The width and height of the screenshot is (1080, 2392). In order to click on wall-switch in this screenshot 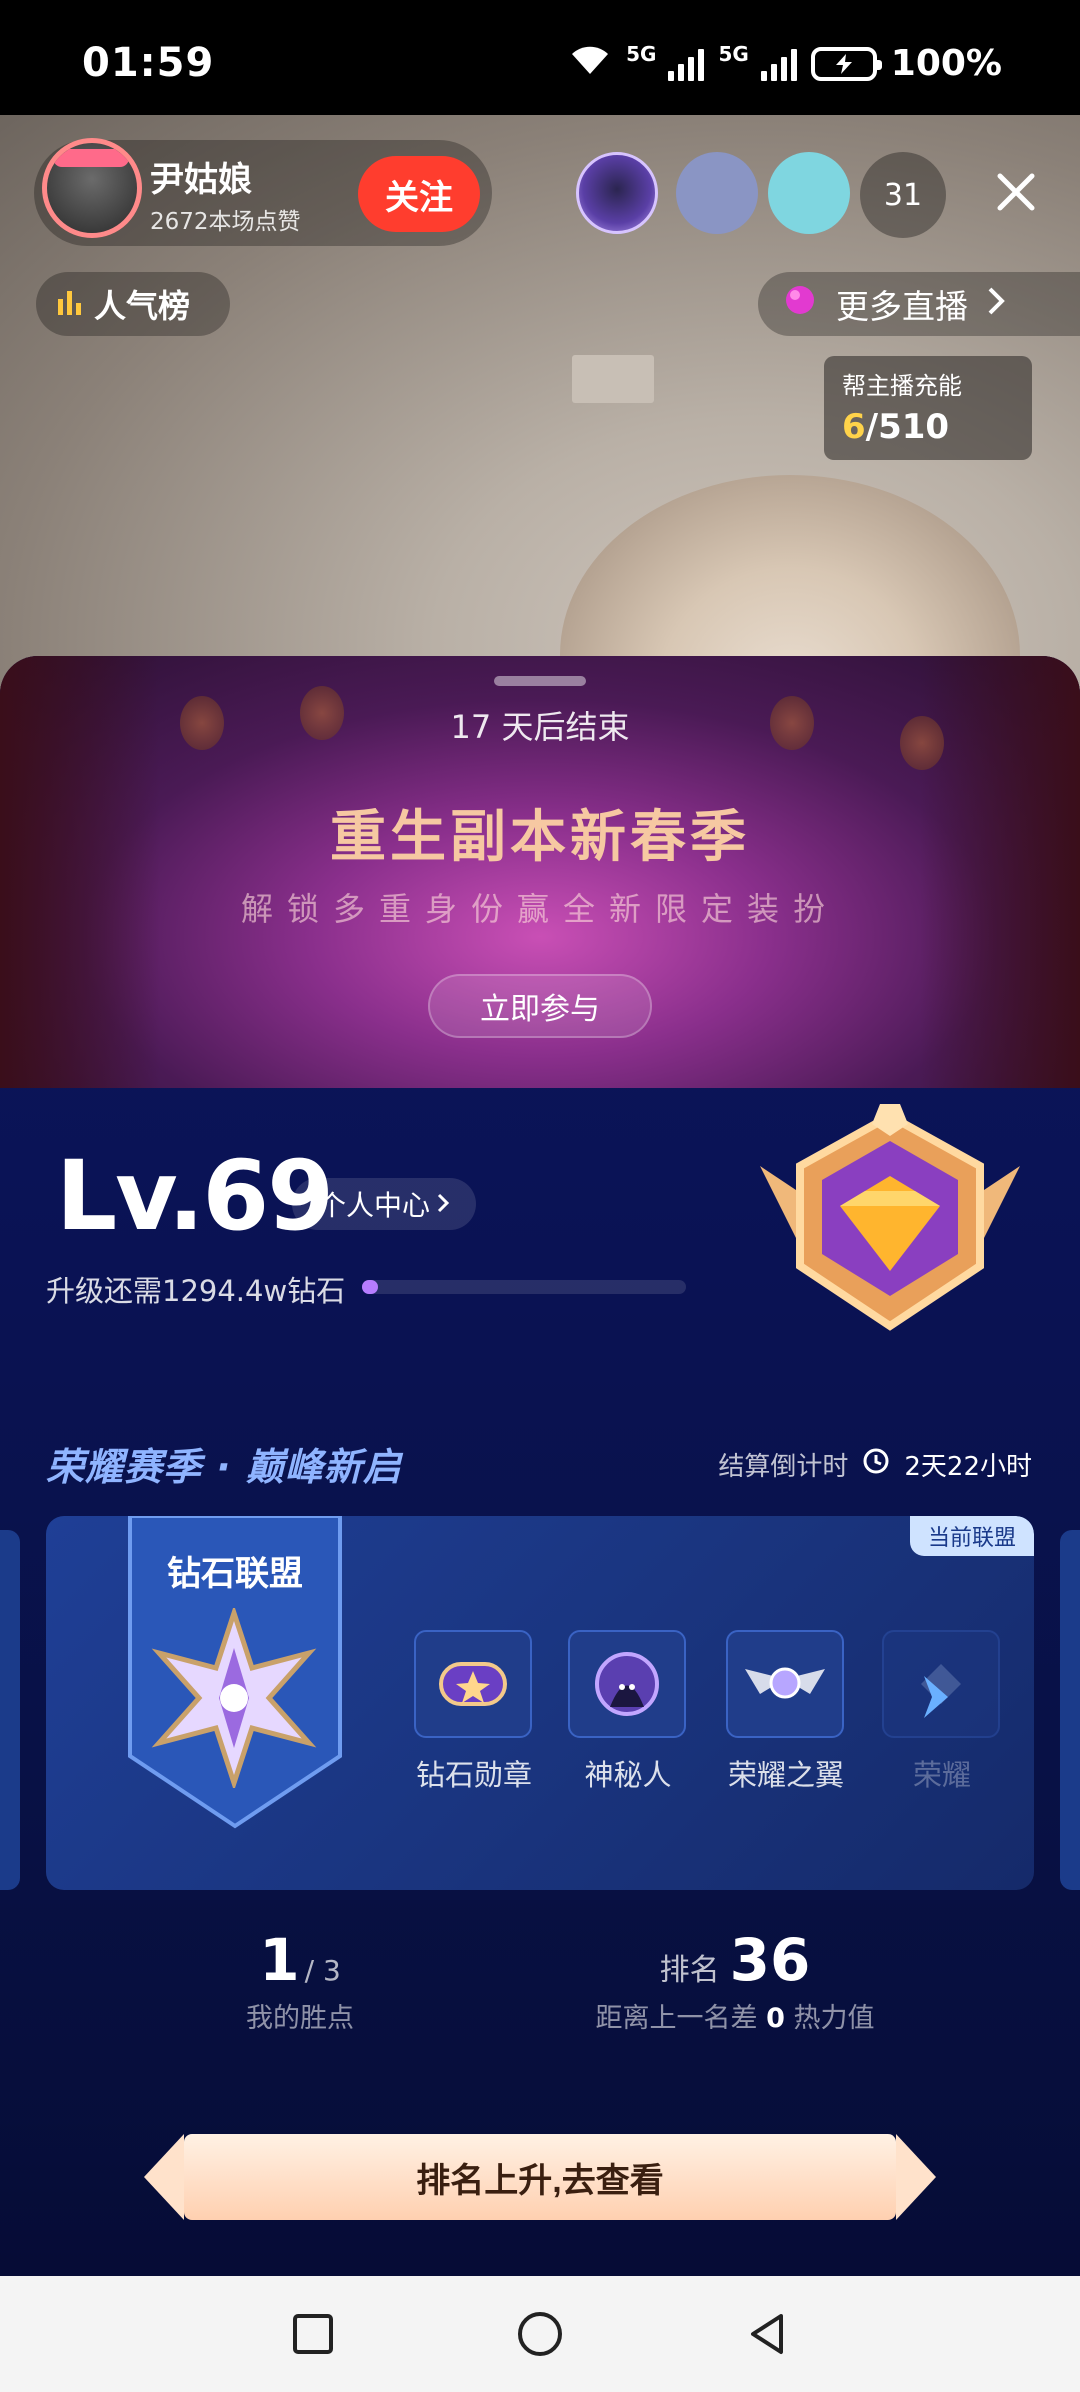, I will do `click(613, 379)`.